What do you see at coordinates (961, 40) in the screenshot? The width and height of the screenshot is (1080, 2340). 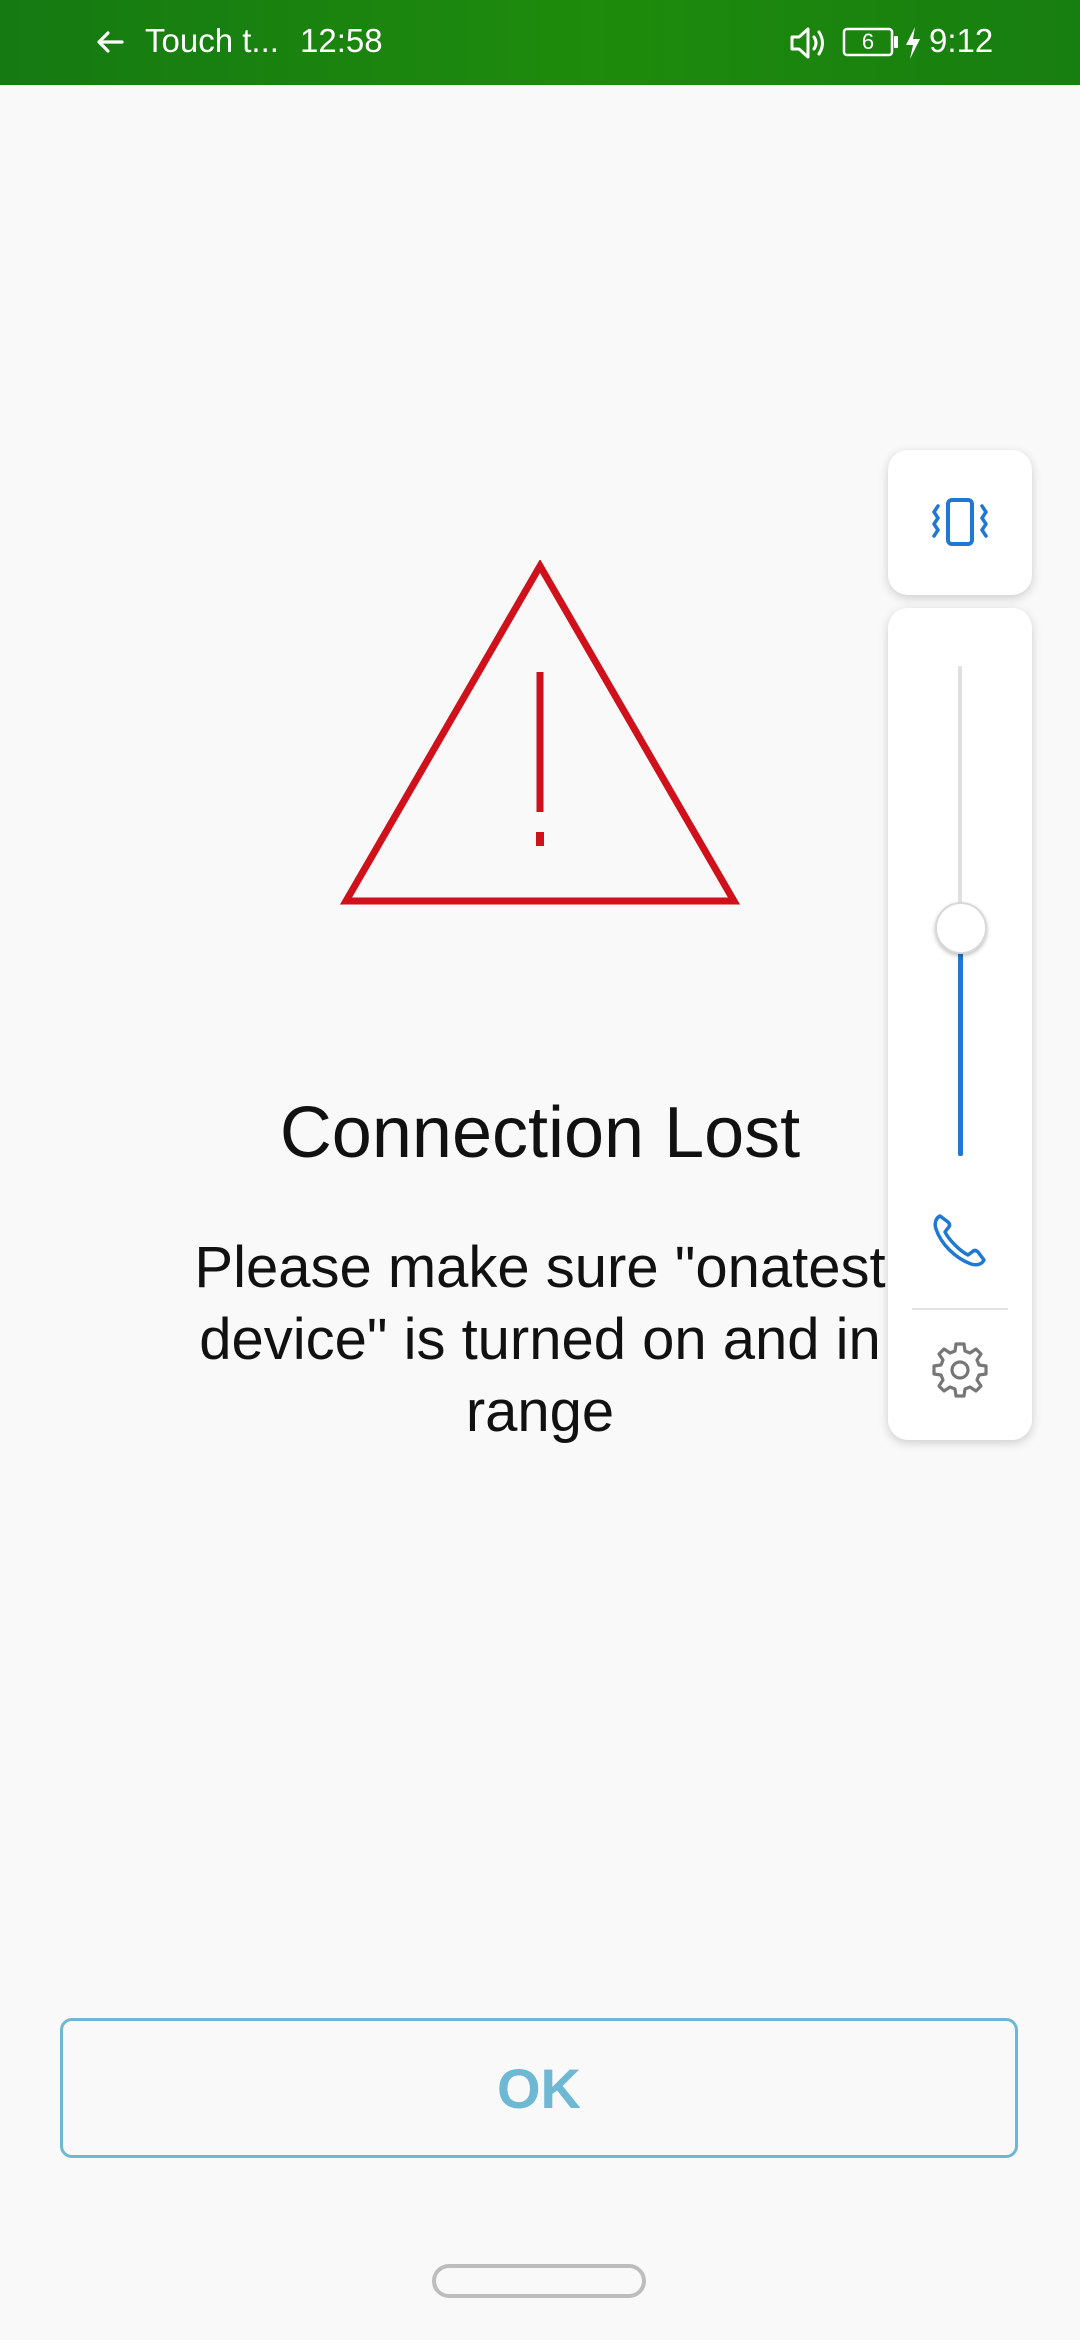 I see `clock: 9:12` at bounding box center [961, 40].